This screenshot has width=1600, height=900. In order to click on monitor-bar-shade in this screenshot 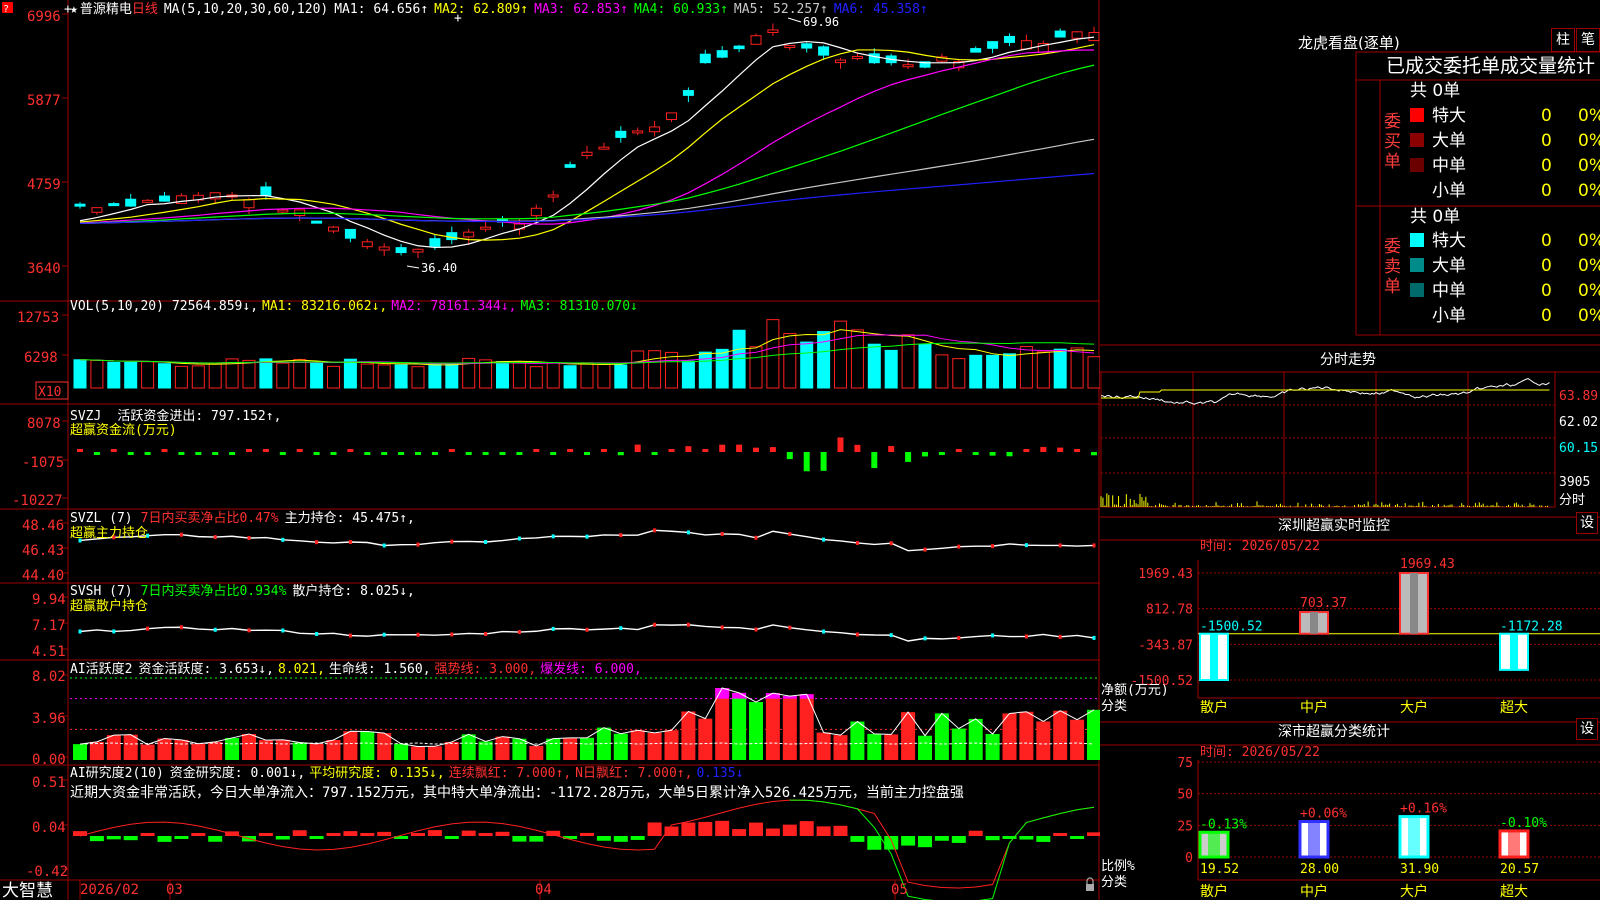, I will do `click(1514, 651)`.